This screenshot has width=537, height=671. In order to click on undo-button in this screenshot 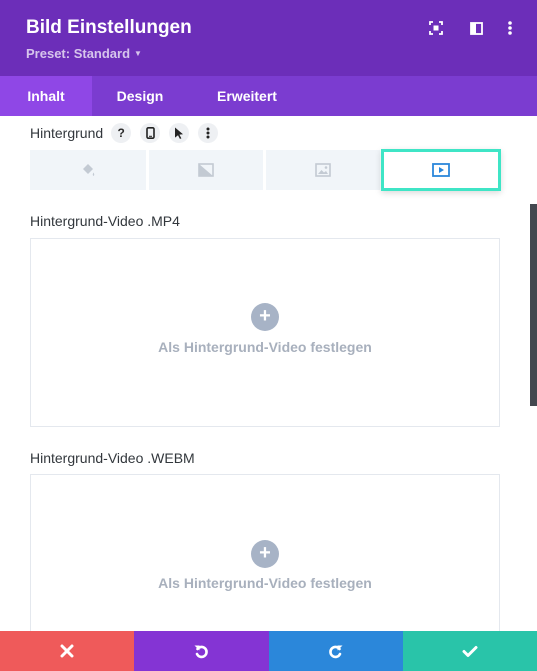, I will do `click(201, 651)`.